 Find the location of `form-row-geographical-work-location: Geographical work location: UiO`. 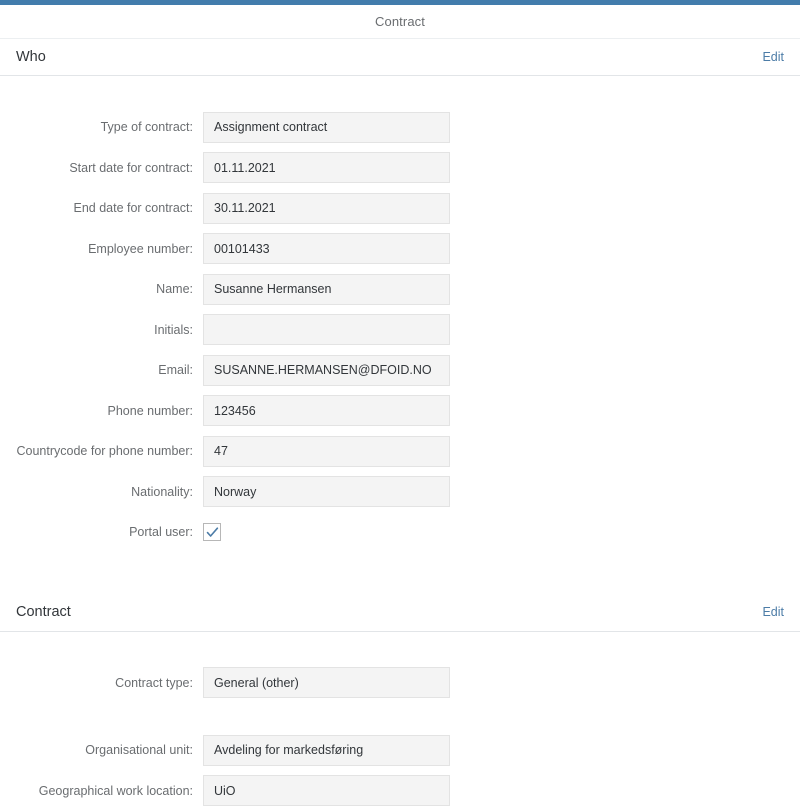

form-row-geographical-work-location: Geographical work location: UiO is located at coordinates (400, 791).